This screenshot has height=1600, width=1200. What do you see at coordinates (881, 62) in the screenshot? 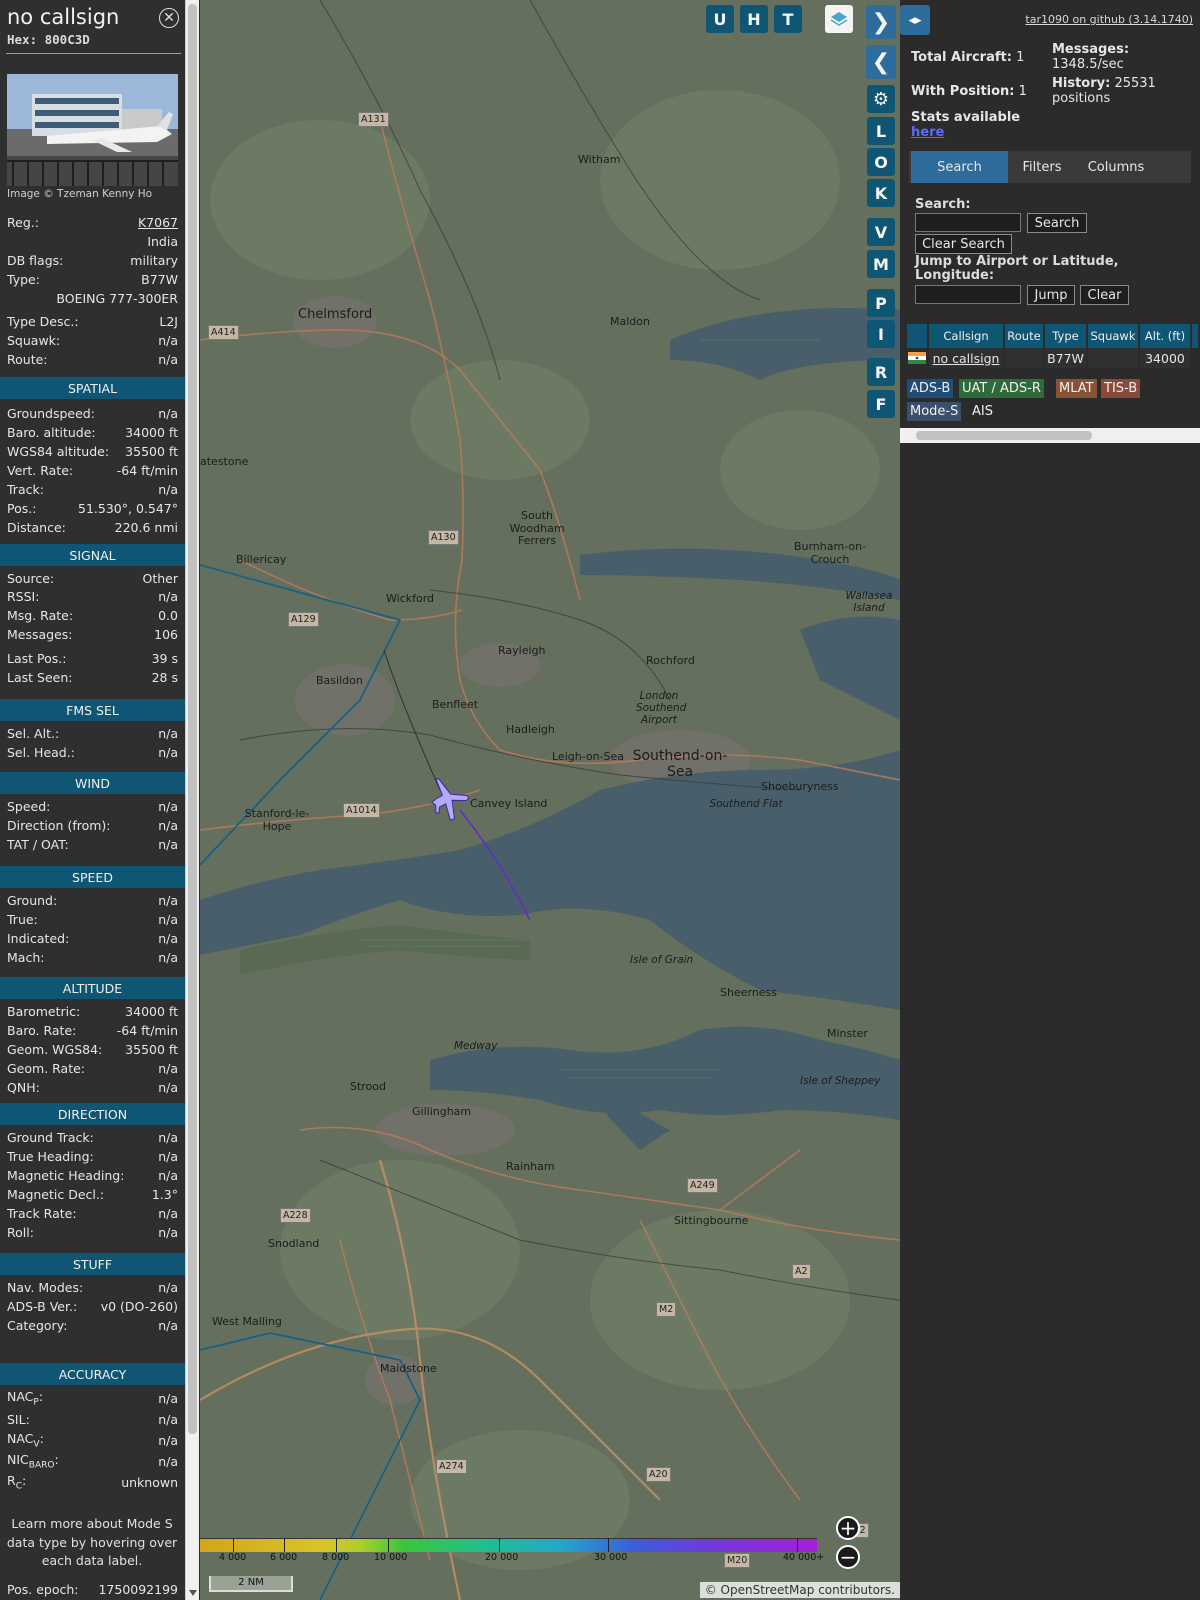
I see `collapse-left-button: ❮` at bounding box center [881, 62].